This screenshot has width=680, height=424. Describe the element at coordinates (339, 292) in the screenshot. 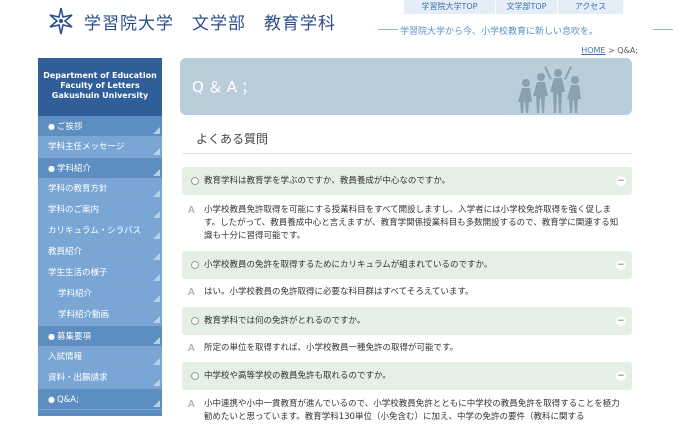

I see `answer-text: はい。小学校教員の免許取得に必要な科目群はすべてそろえています。` at that location.